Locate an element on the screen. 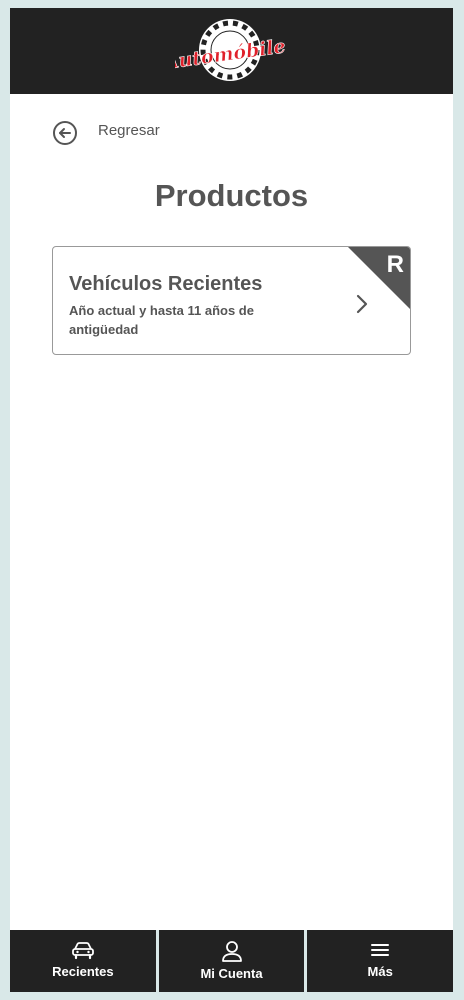 The width and height of the screenshot is (464, 1000). brand-logo: Automóbiles is located at coordinates (230, 50).